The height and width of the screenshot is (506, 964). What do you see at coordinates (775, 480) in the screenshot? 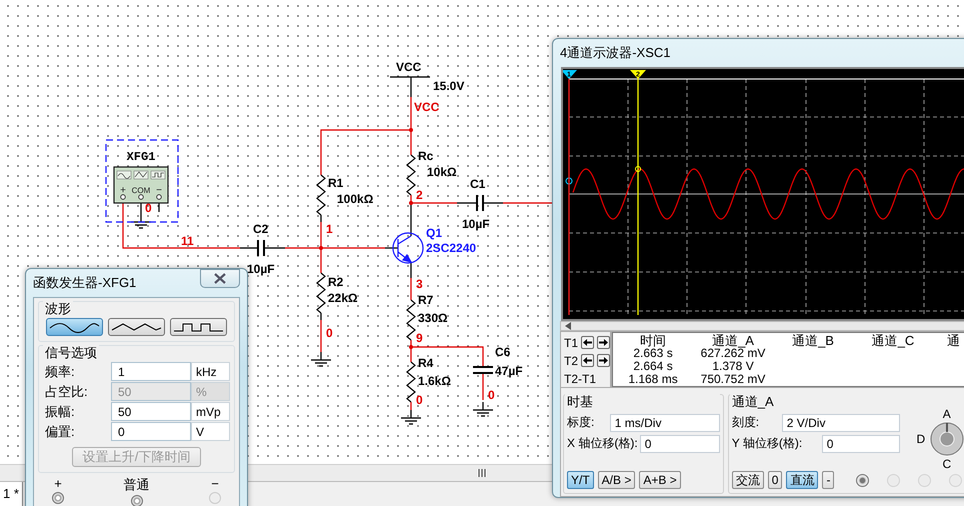
I see `coupling-button: 0` at bounding box center [775, 480].